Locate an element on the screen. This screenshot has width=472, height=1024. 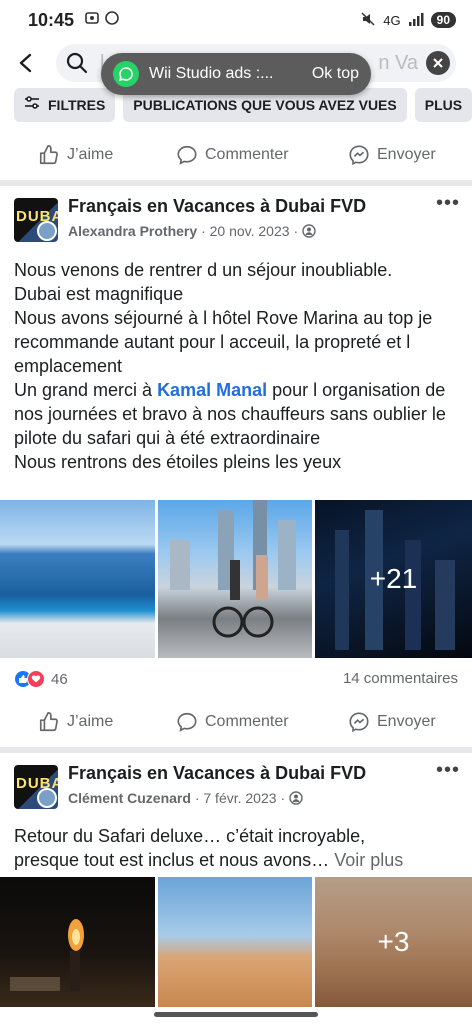
see-more-link: Voir plus is located at coordinates (368, 860).